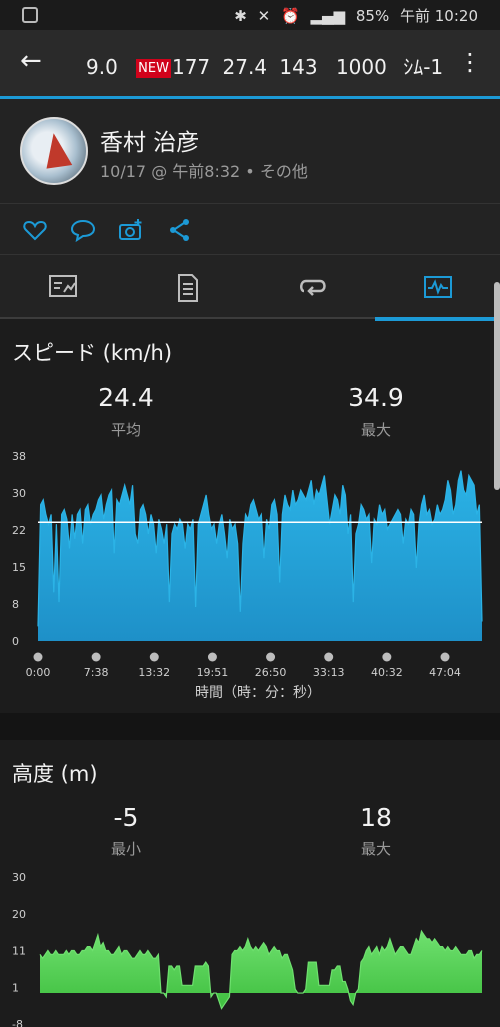  What do you see at coordinates (261, 970) in the screenshot?
I see `area-series` at bounding box center [261, 970].